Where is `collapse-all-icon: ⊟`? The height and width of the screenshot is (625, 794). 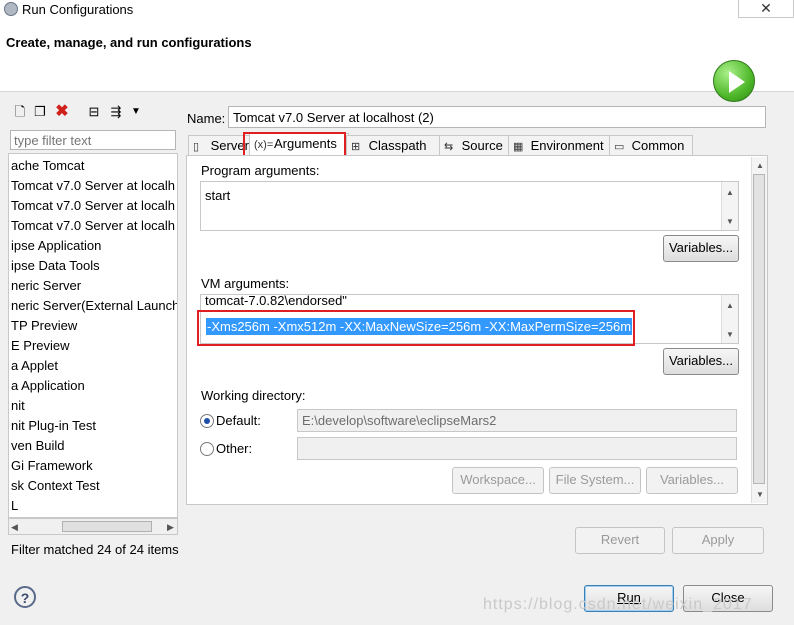
collapse-all-icon: ⊟ is located at coordinates (94, 112).